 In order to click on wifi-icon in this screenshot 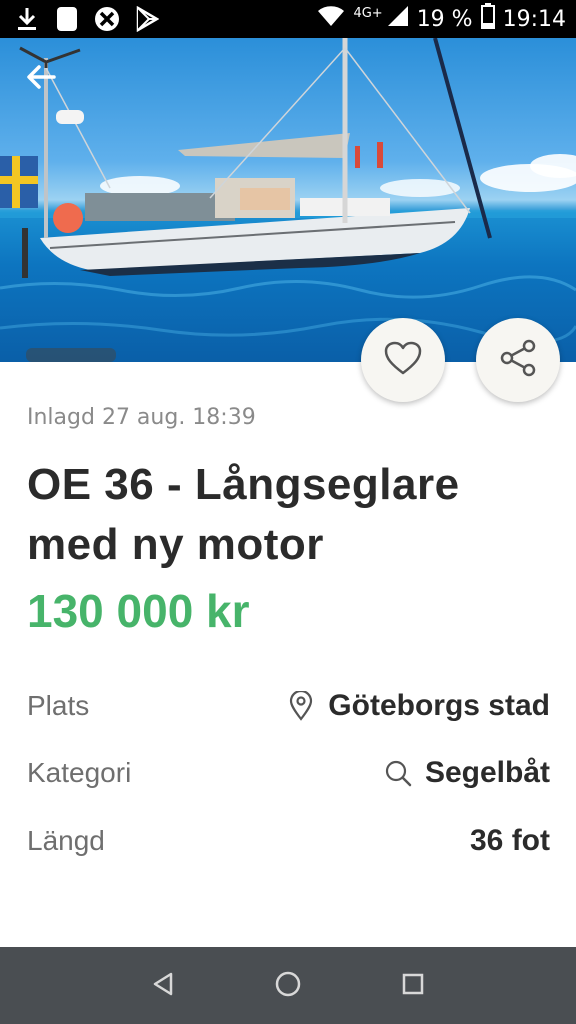, I will do `click(331, 19)`.